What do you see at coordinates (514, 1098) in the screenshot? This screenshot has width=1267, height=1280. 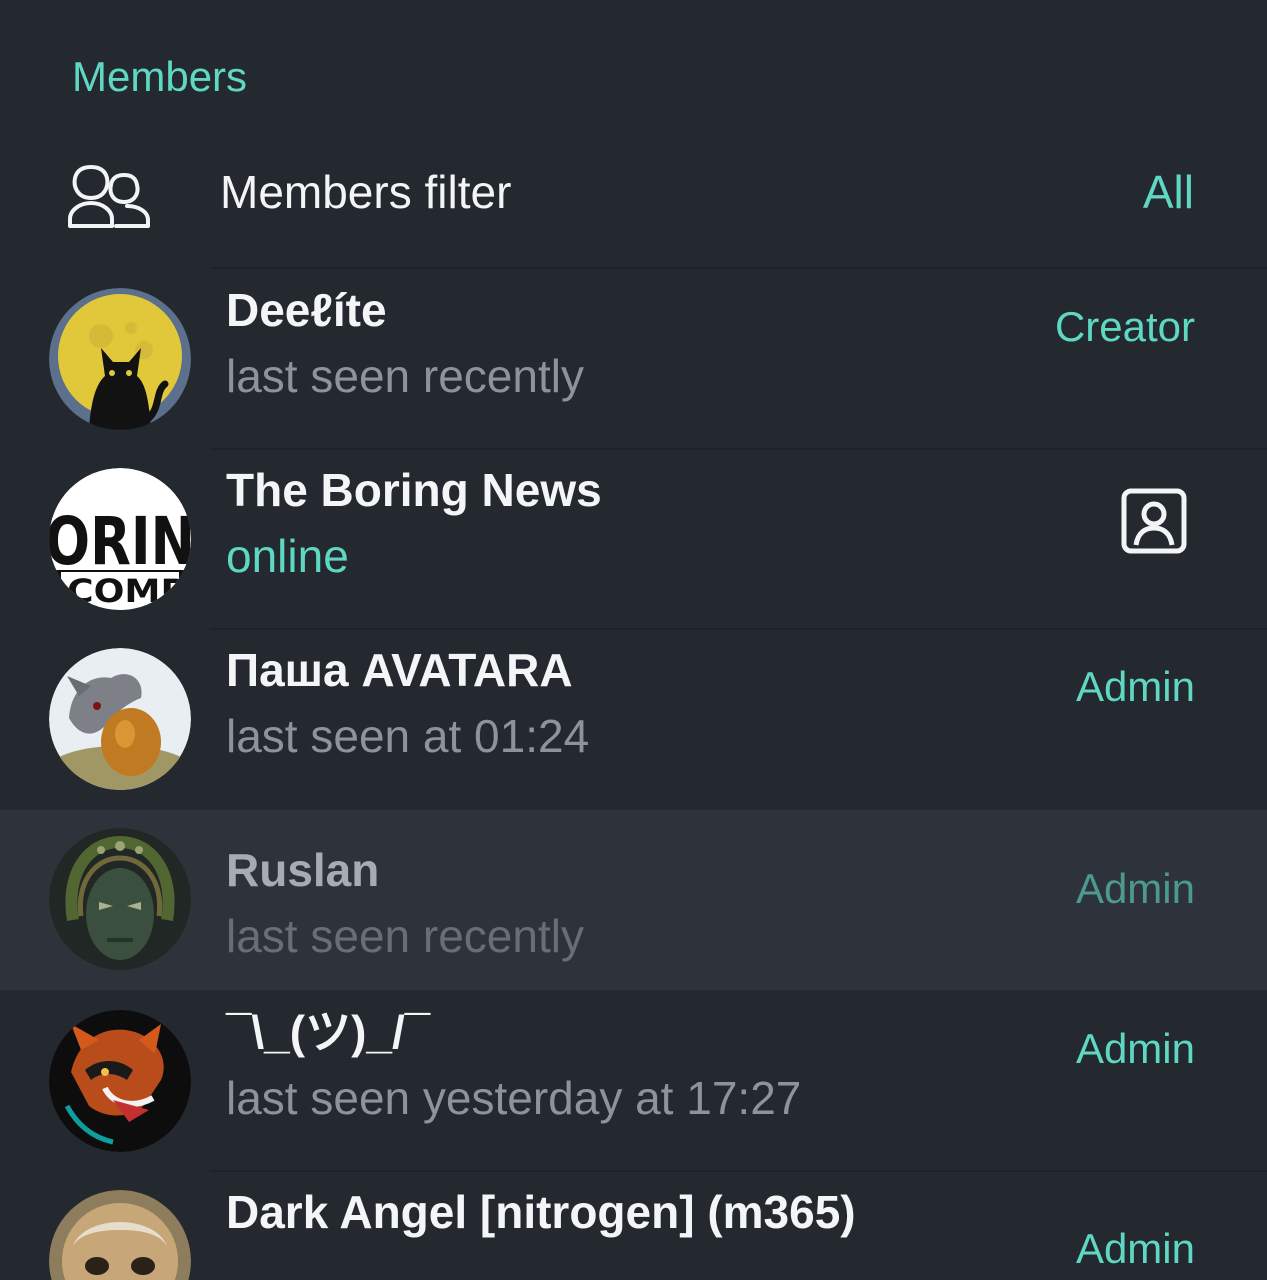 I see `member-status: last seen yesterday at 17:27` at bounding box center [514, 1098].